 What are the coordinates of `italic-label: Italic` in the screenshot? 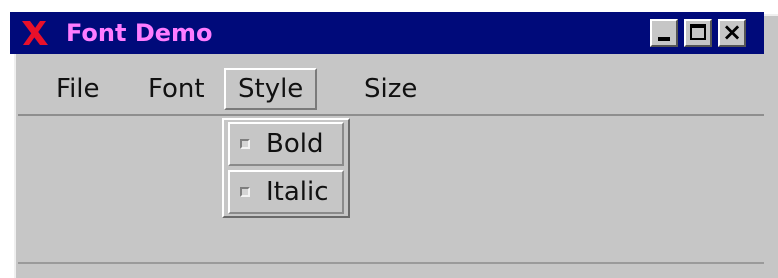 It's located at (297, 192).